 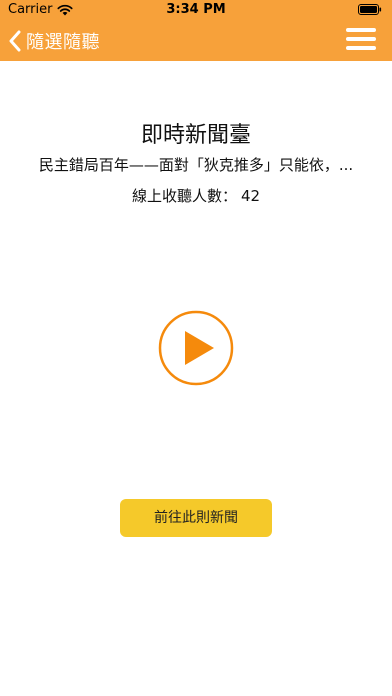 What do you see at coordinates (15, 41) in the screenshot?
I see `chevron-left-icon` at bounding box center [15, 41].